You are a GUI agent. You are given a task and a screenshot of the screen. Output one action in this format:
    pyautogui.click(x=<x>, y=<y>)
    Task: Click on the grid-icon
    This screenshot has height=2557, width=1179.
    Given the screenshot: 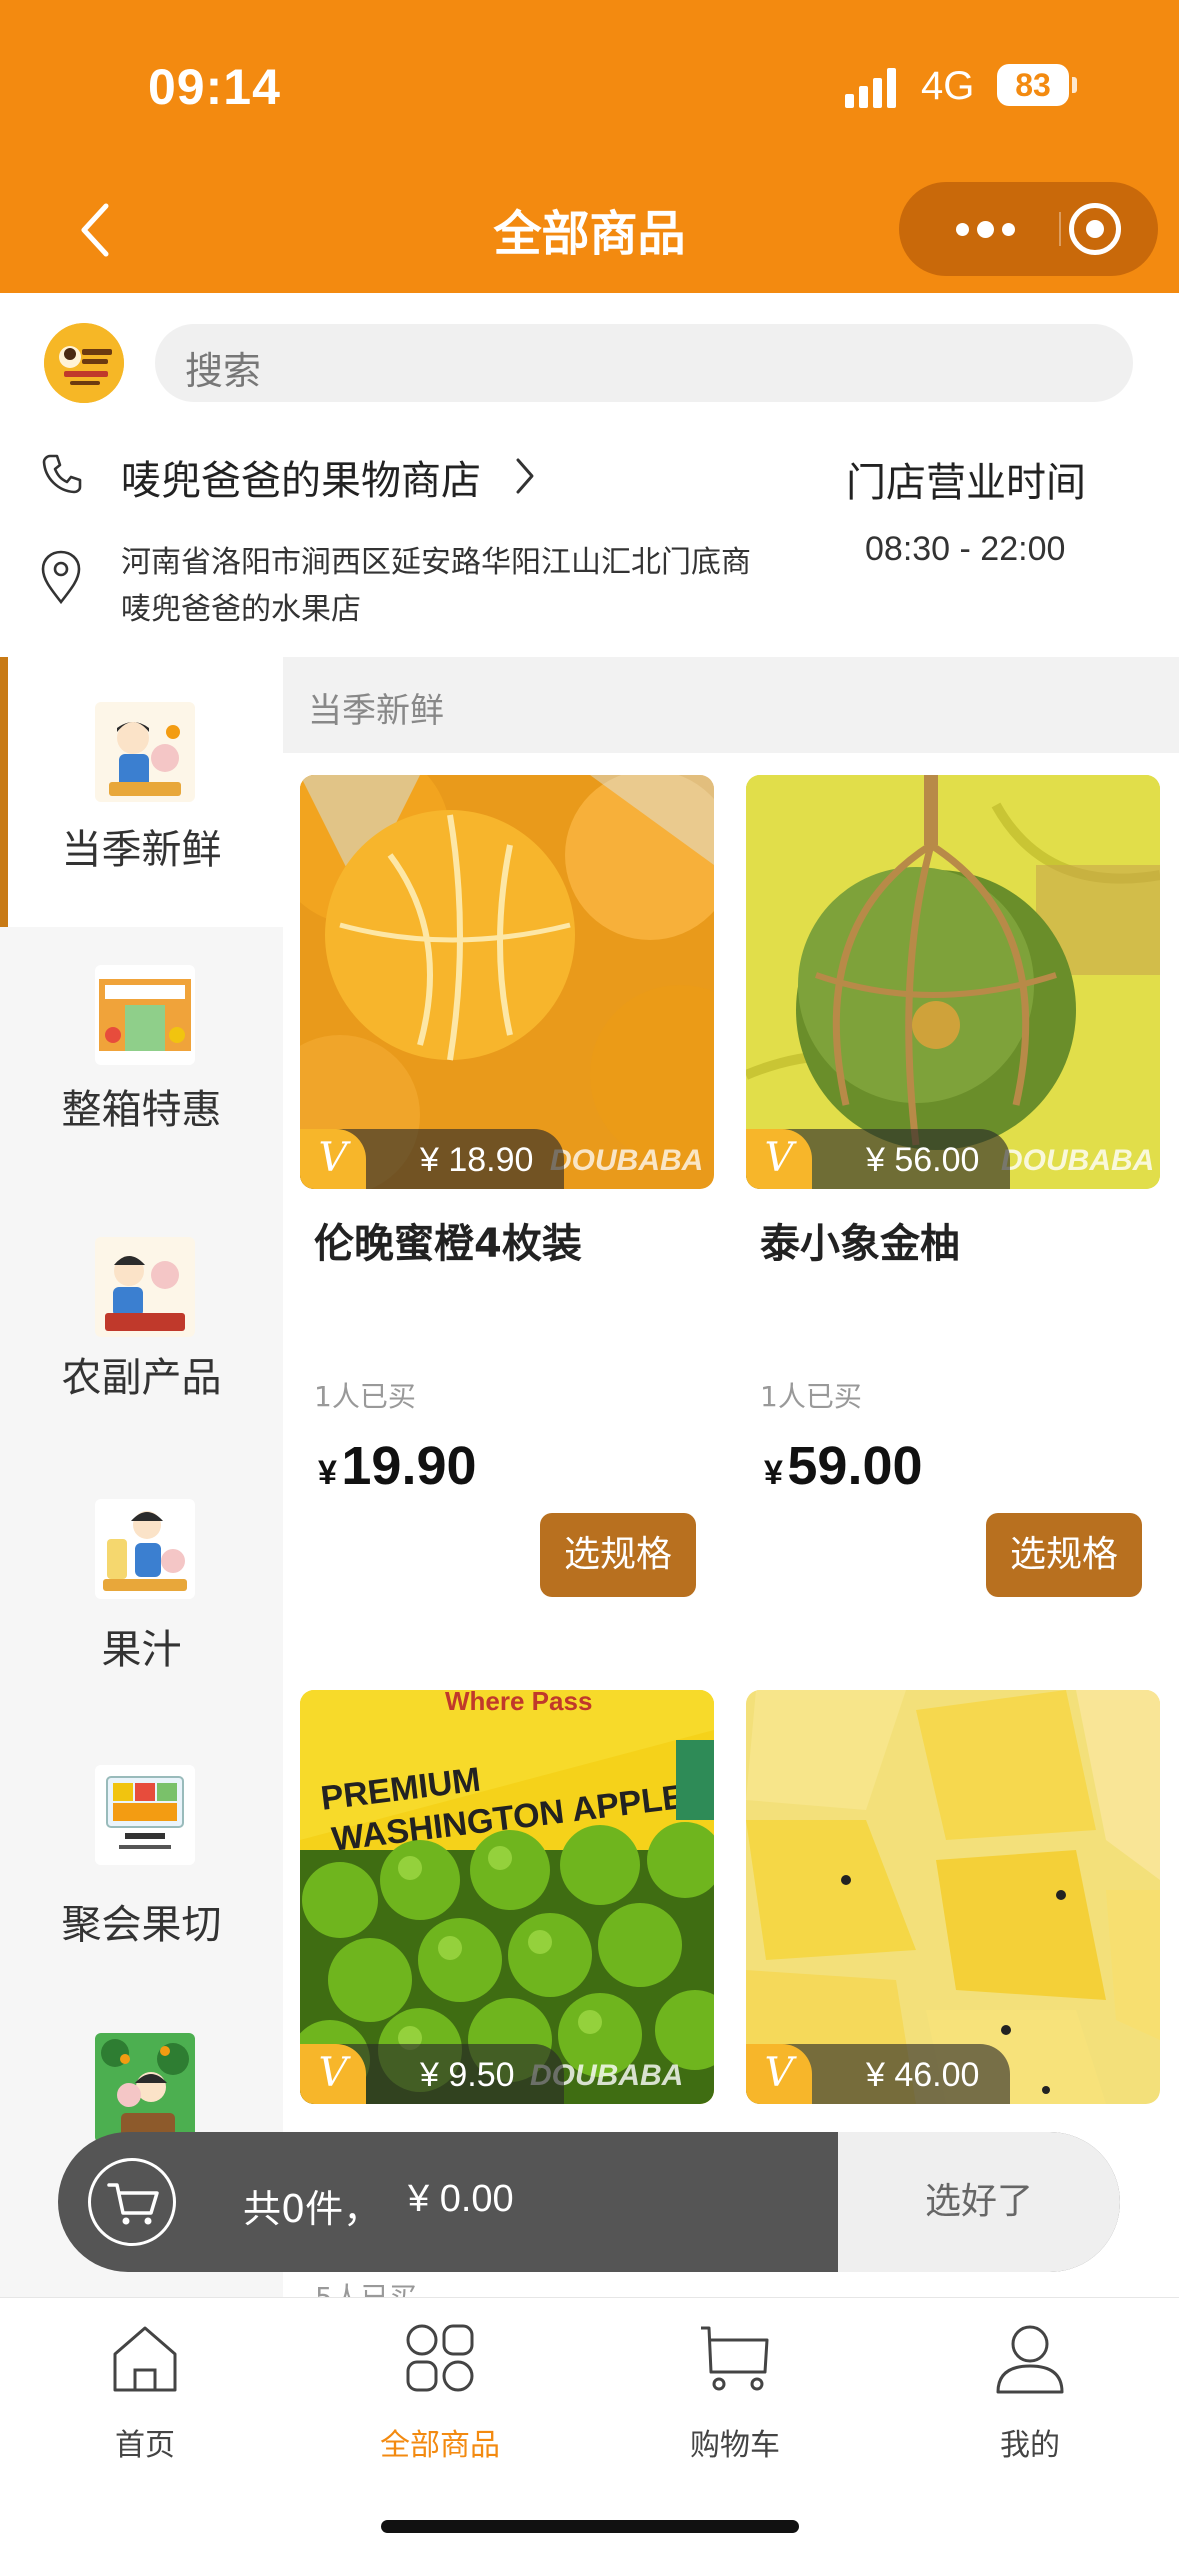 What is the action you would take?
    pyautogui.click(x=440, y=2358)
    